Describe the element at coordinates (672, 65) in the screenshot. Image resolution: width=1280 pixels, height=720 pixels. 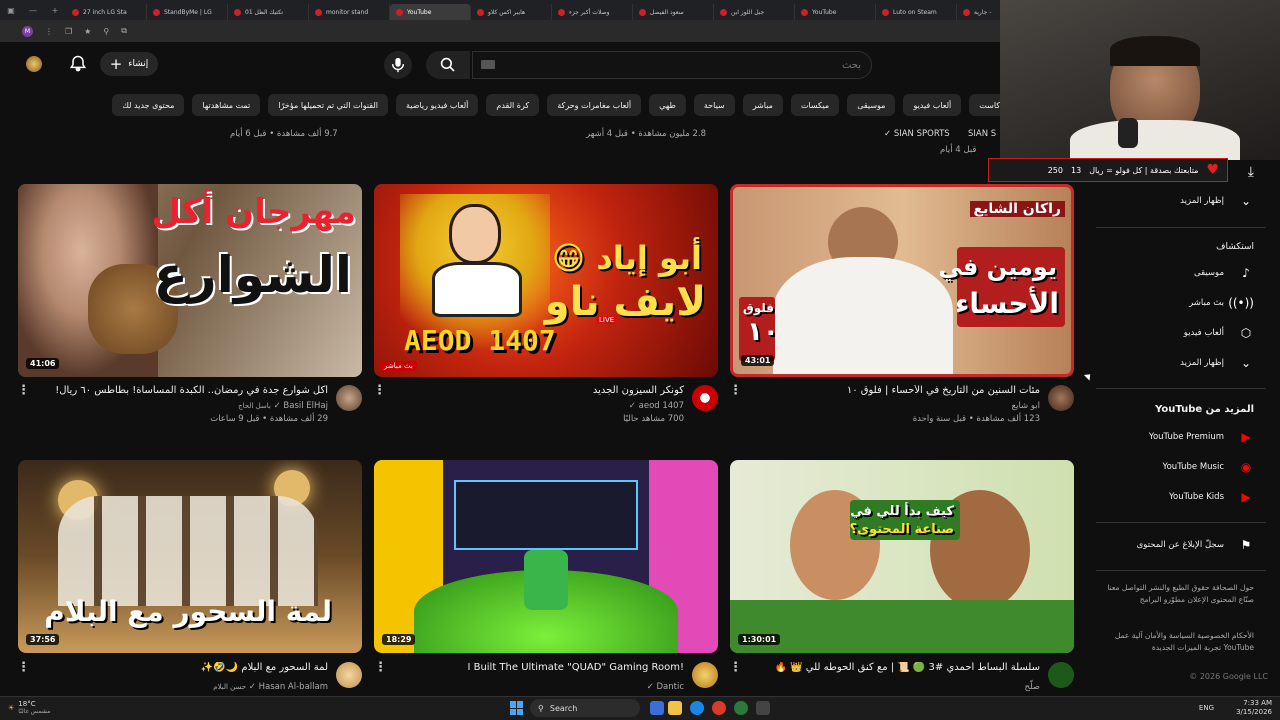
I see `search-input` at that location.